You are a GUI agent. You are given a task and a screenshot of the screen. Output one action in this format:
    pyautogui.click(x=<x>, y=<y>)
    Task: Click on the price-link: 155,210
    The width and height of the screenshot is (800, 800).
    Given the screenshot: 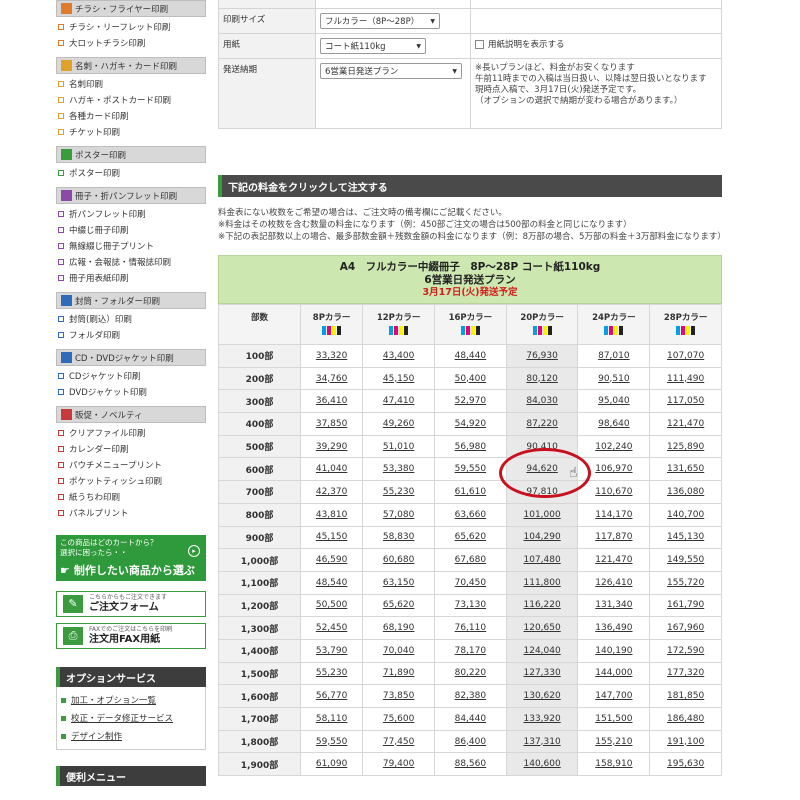 What is the action you would take?
    pyautogui.click(x=613, y=742)
    